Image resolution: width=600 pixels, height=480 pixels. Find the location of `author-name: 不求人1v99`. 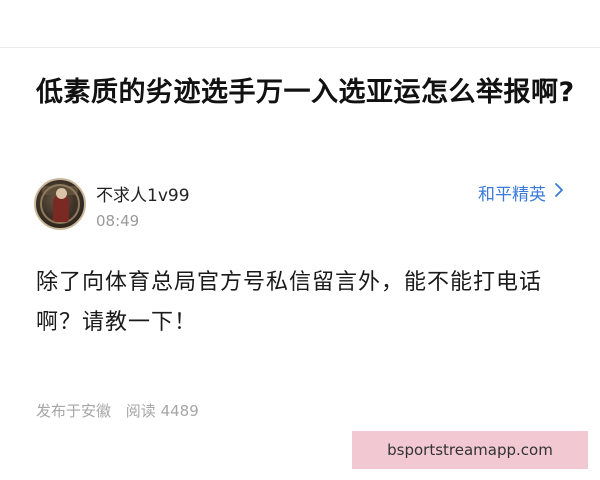

author-name: 不求人1v99 is located at coordinates (143, 193).